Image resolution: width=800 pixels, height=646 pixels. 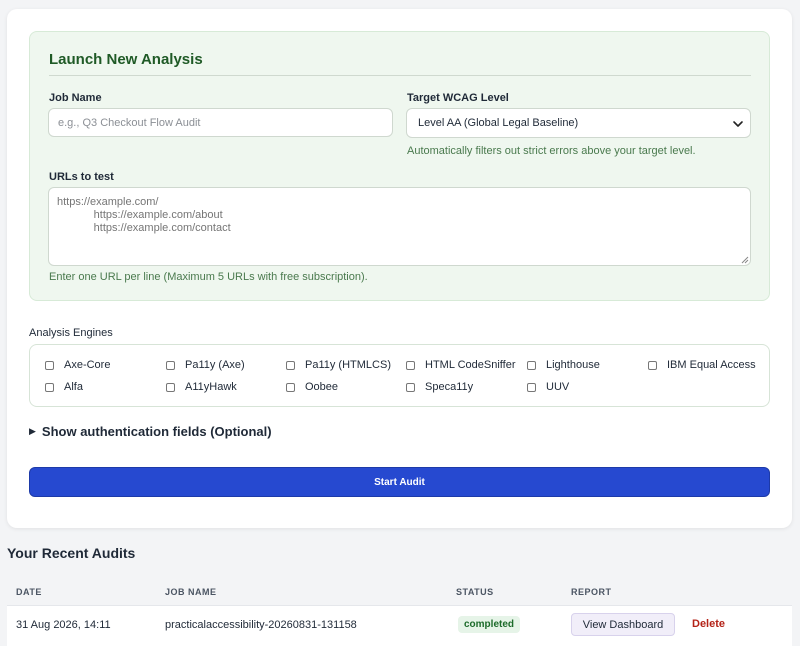 What do you see at coordinates (32, 431) in the screenshot?
I see `triangle-right-icon: ▶` at bounding box center [32, 431].